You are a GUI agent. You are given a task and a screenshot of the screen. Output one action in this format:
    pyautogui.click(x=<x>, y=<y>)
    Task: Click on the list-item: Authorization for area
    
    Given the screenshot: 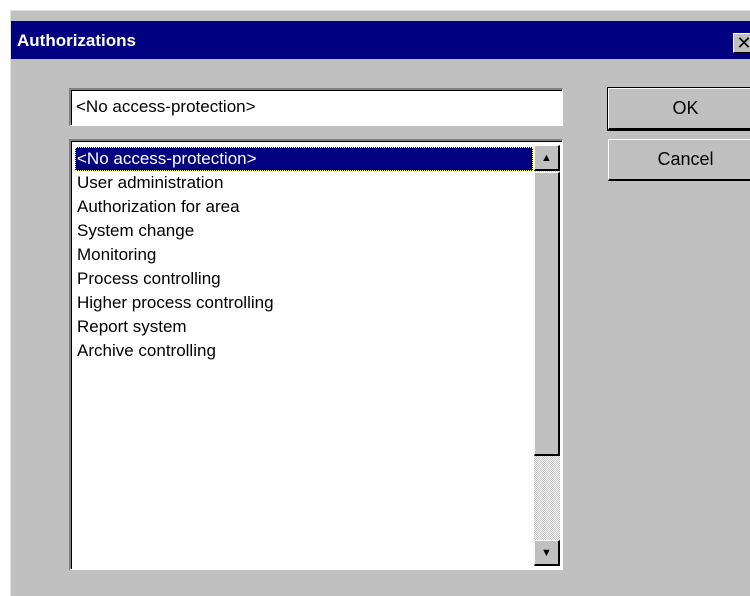 What is the action you would take?
    pyautogui.click(x=303, y=207)
    